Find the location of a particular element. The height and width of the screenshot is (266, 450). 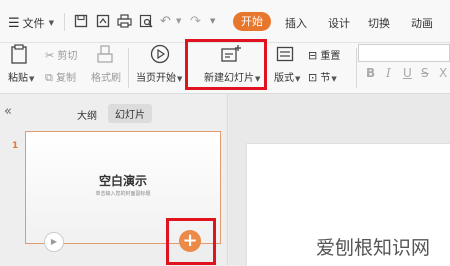

reset-button: ⊟ 重置 is located at coordinates (324, 54).